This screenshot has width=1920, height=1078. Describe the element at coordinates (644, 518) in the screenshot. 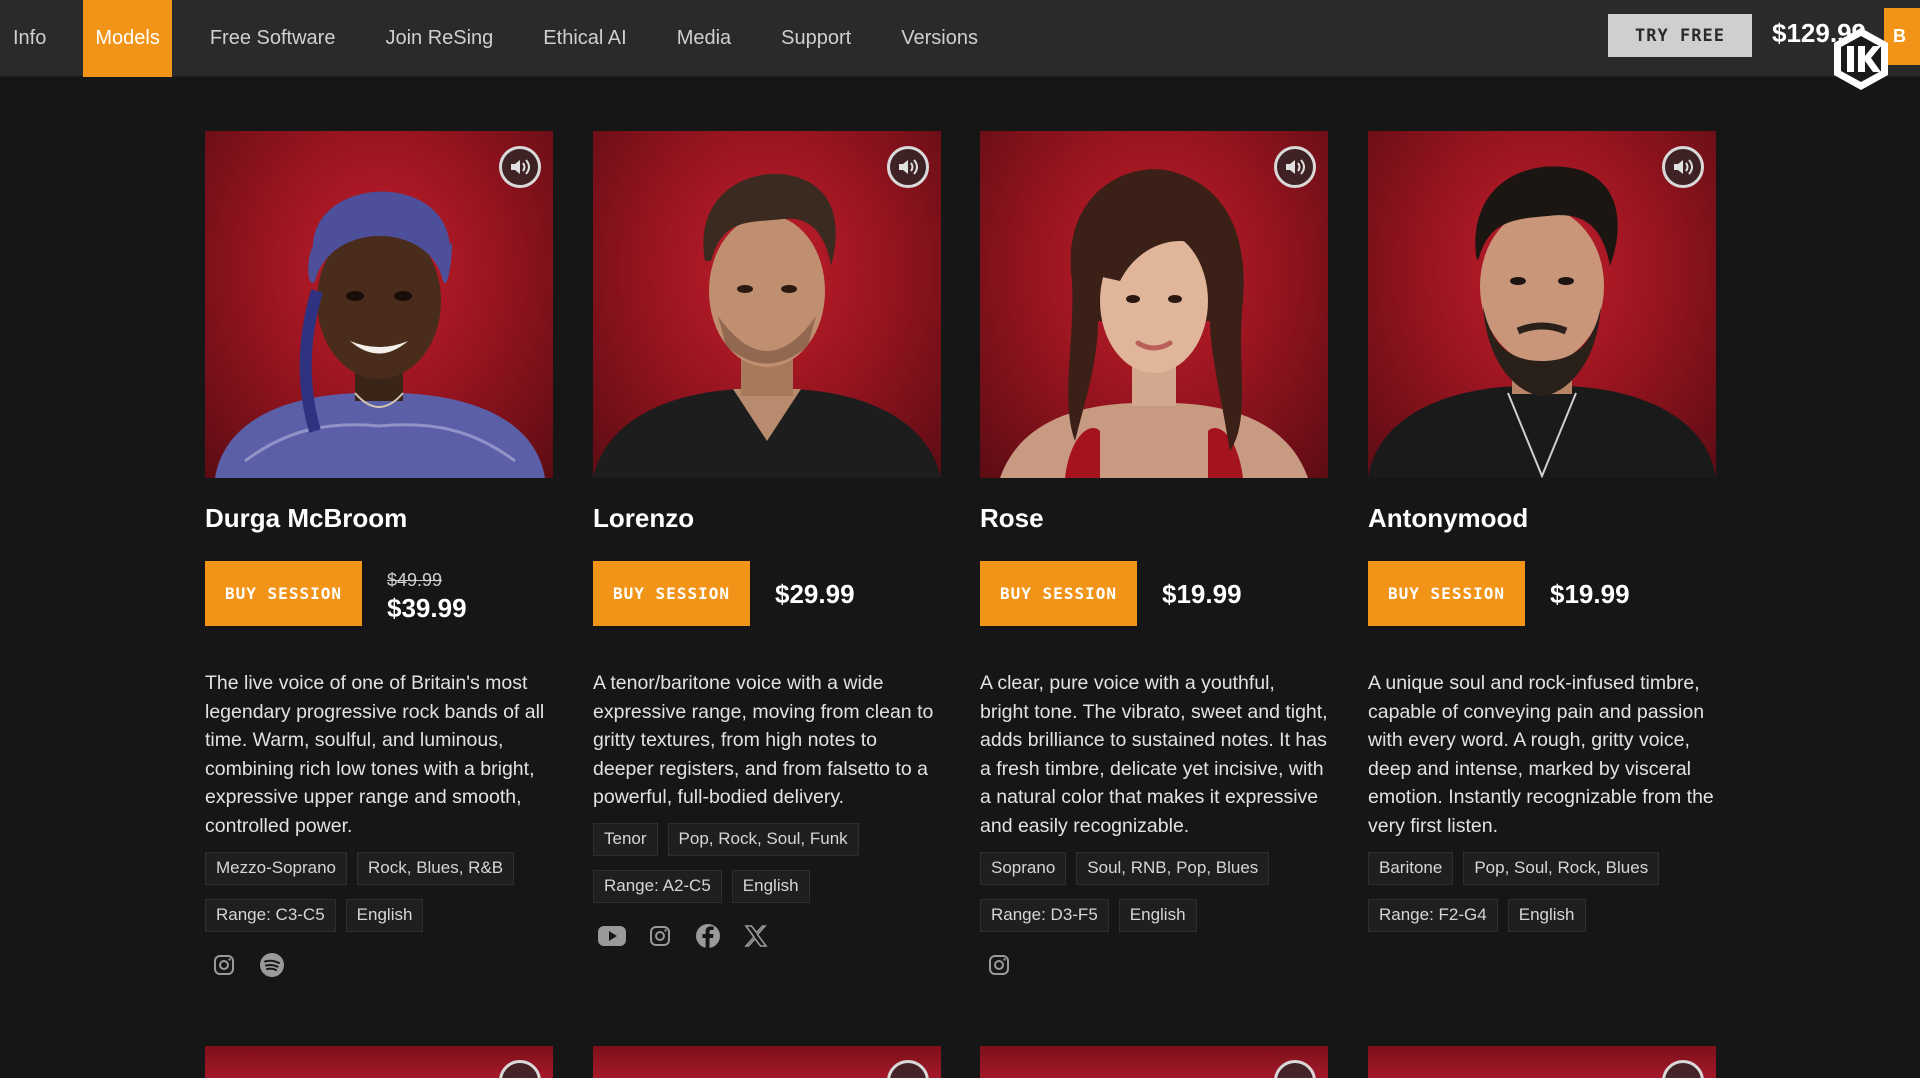

I see `model-name: Lorenzo` at that location.